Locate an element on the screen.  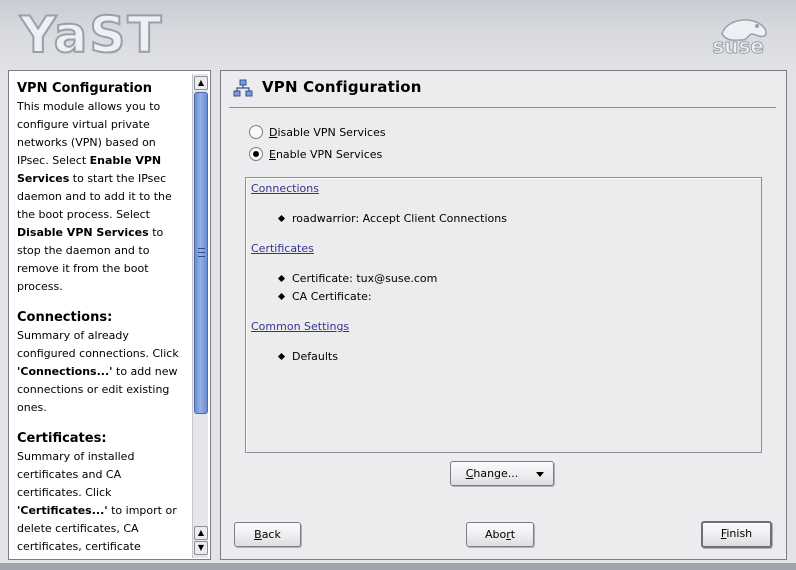
scrollbar-thumb is located at coordinates (201, 253).